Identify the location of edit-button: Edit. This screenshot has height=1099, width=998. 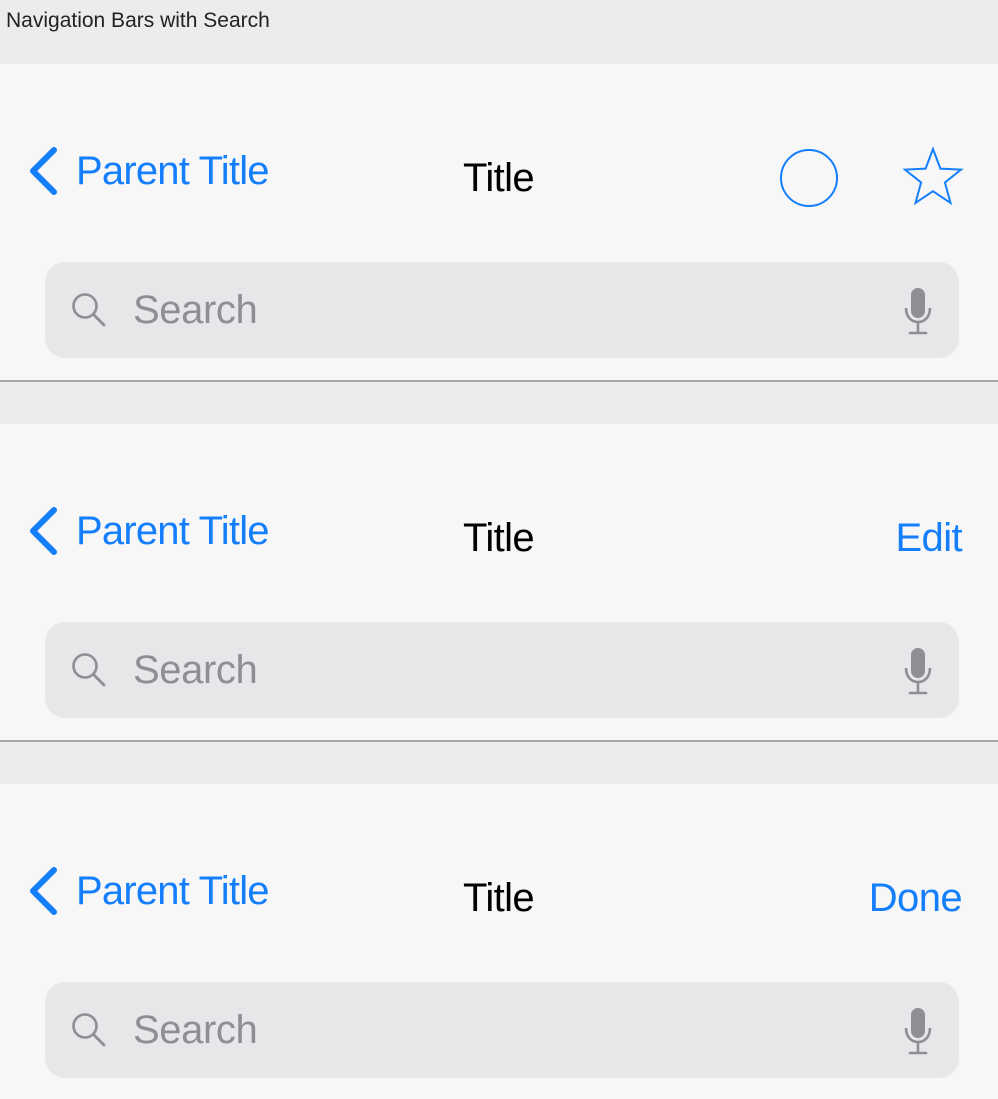
(928, 538).